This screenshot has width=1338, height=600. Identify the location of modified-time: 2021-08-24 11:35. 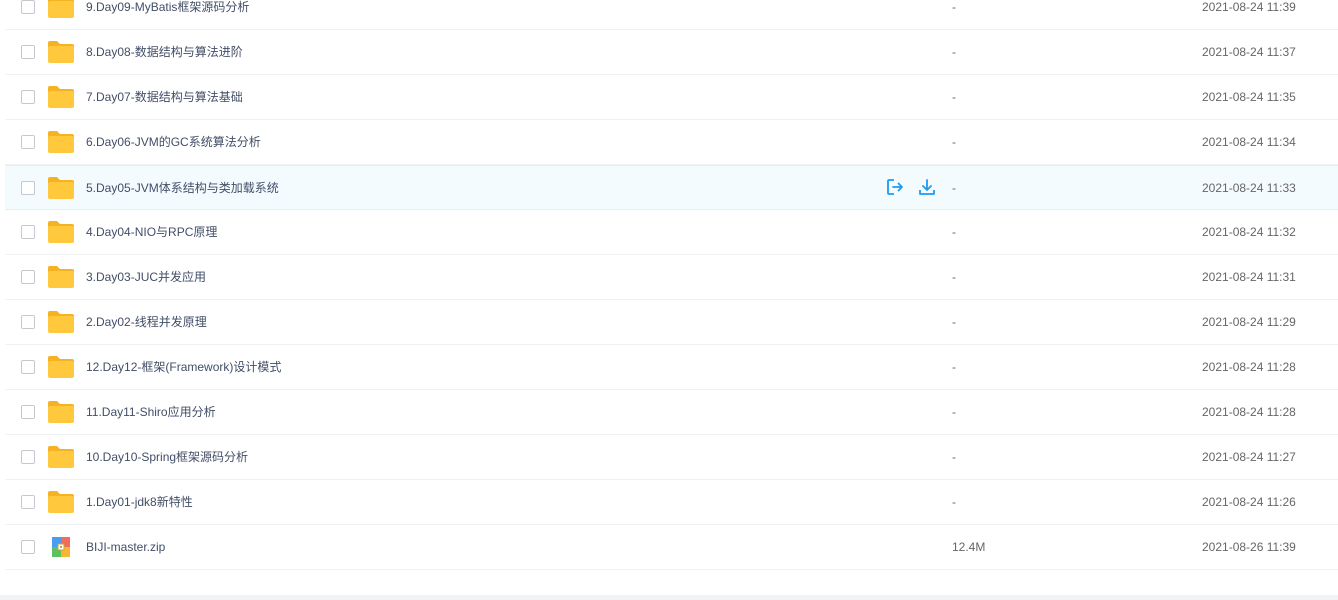
(1249, 97).